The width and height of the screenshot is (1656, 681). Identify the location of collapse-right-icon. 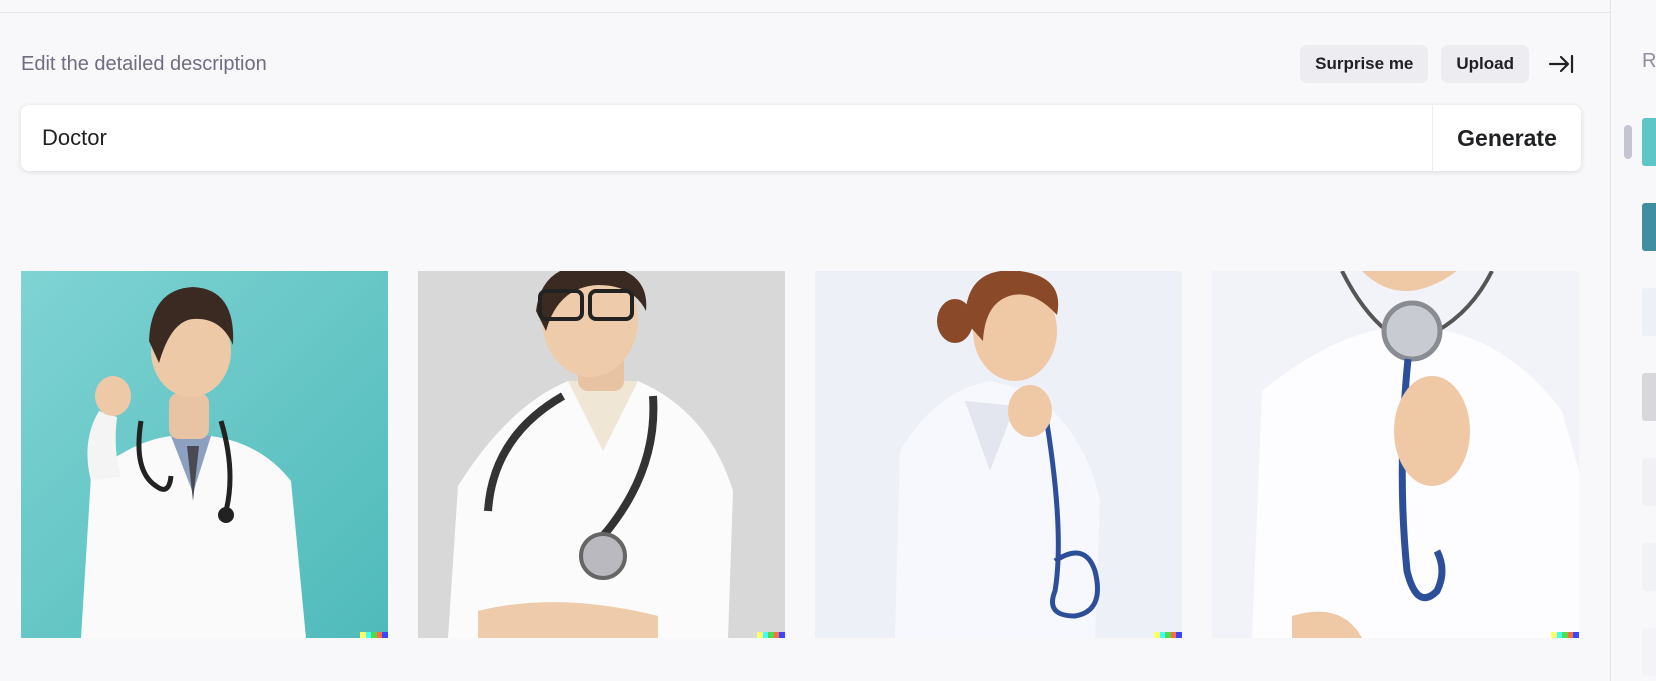
(1561, 64).